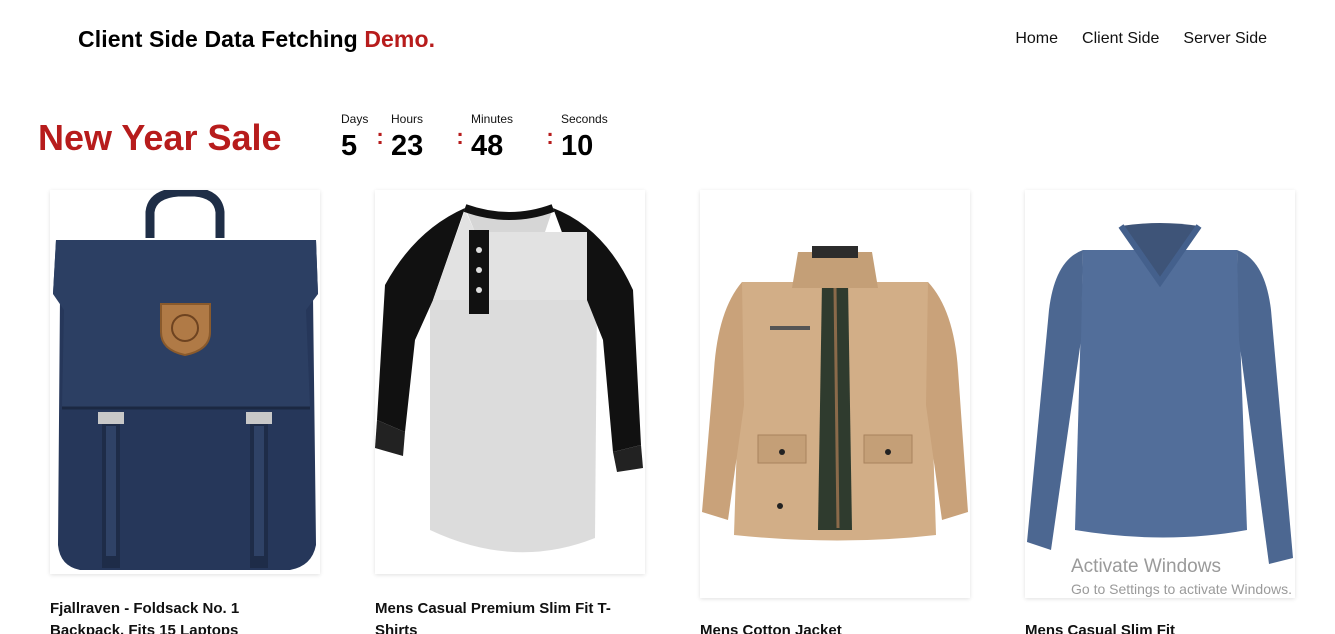  Describe the element at coordinates (505, 137) in the screenshot. I see `countdown-minutes: Minutes 48` at that location.